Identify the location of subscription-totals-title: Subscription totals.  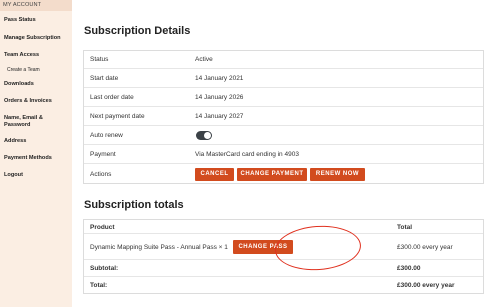
(134, 205).